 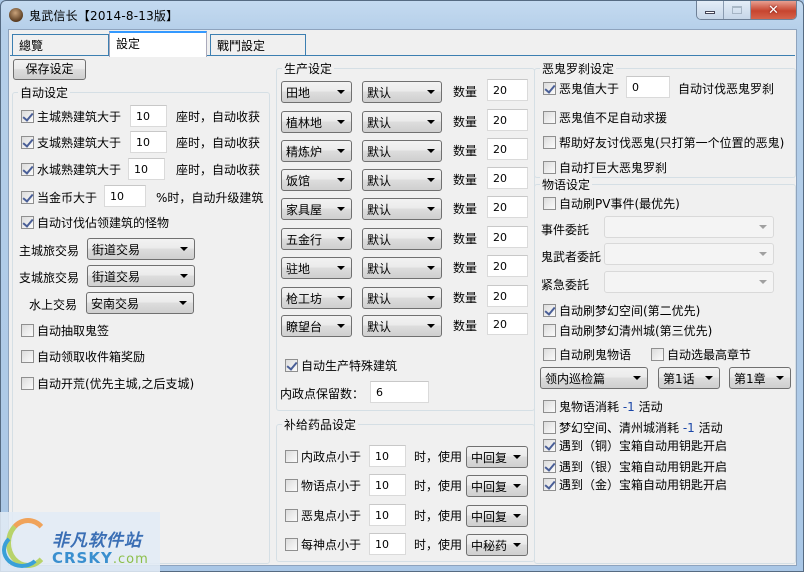 What do you see at coordinates (218, 117) in the screenshot?
I see `main-city-harvest-suffix: 座时，自动收获` at bounding box center [218, 117].